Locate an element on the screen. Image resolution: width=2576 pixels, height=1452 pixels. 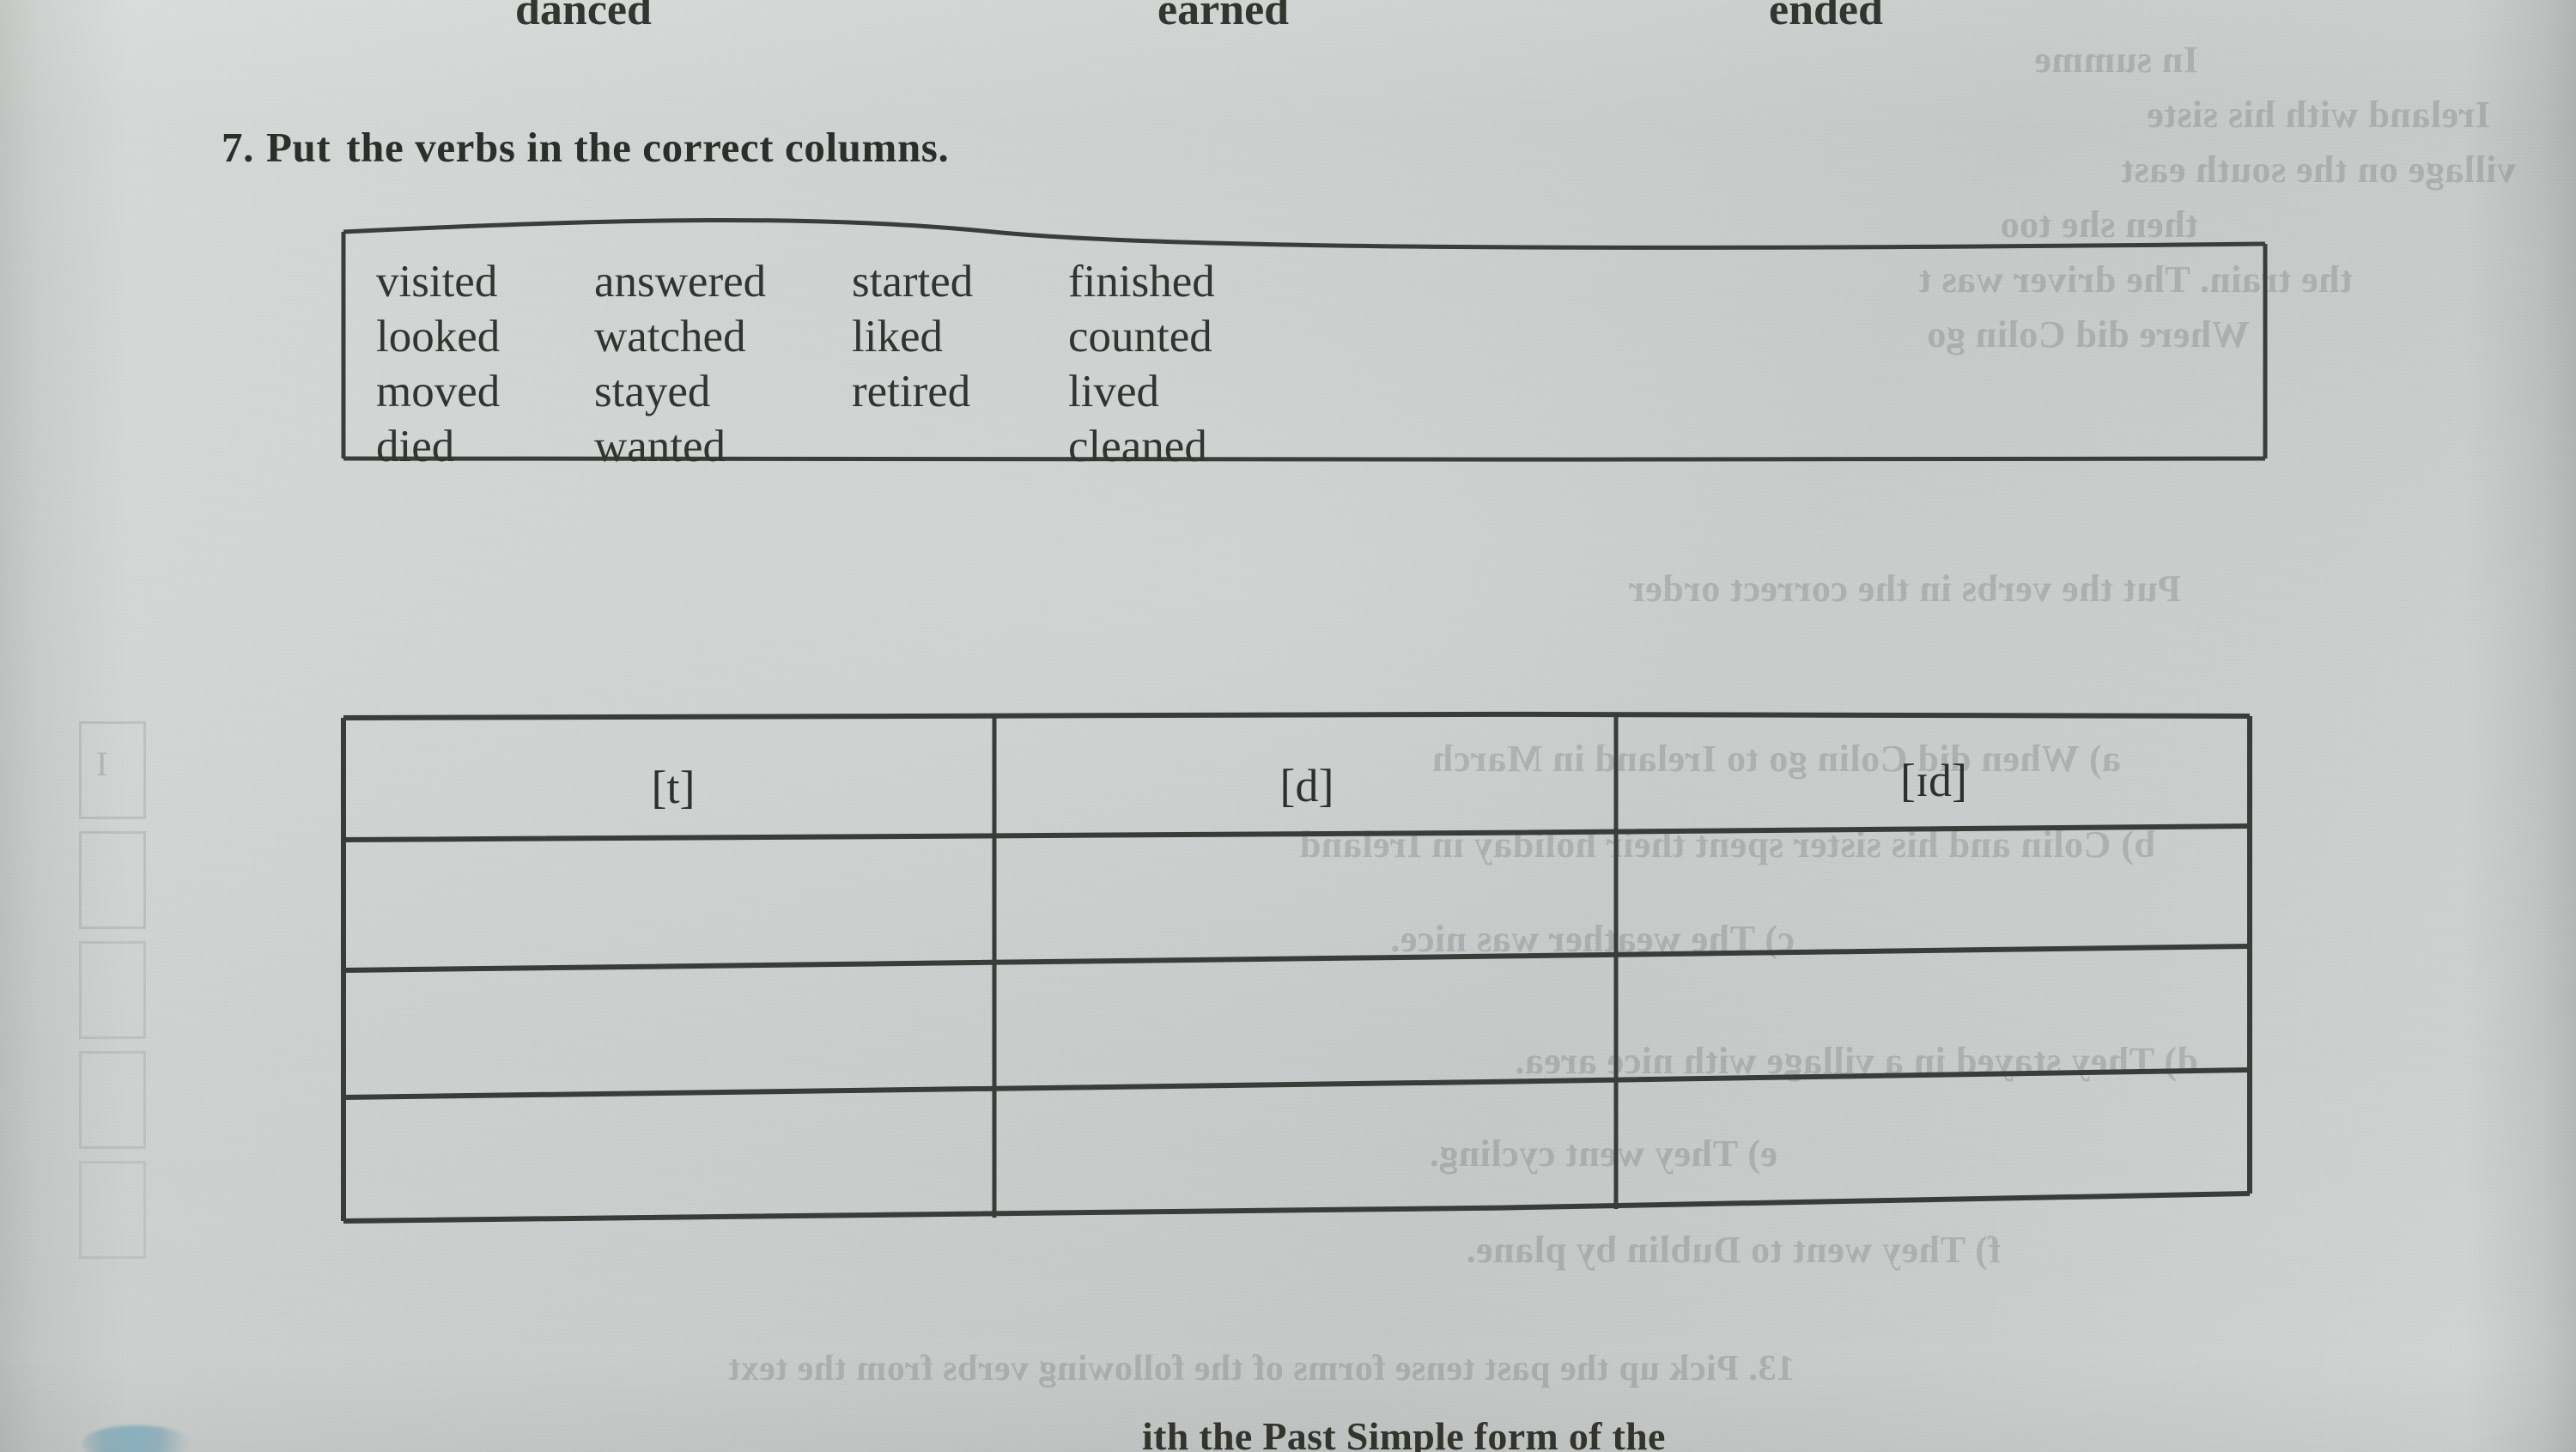
word-bank-word: retired is located at coordinates (911, 391).